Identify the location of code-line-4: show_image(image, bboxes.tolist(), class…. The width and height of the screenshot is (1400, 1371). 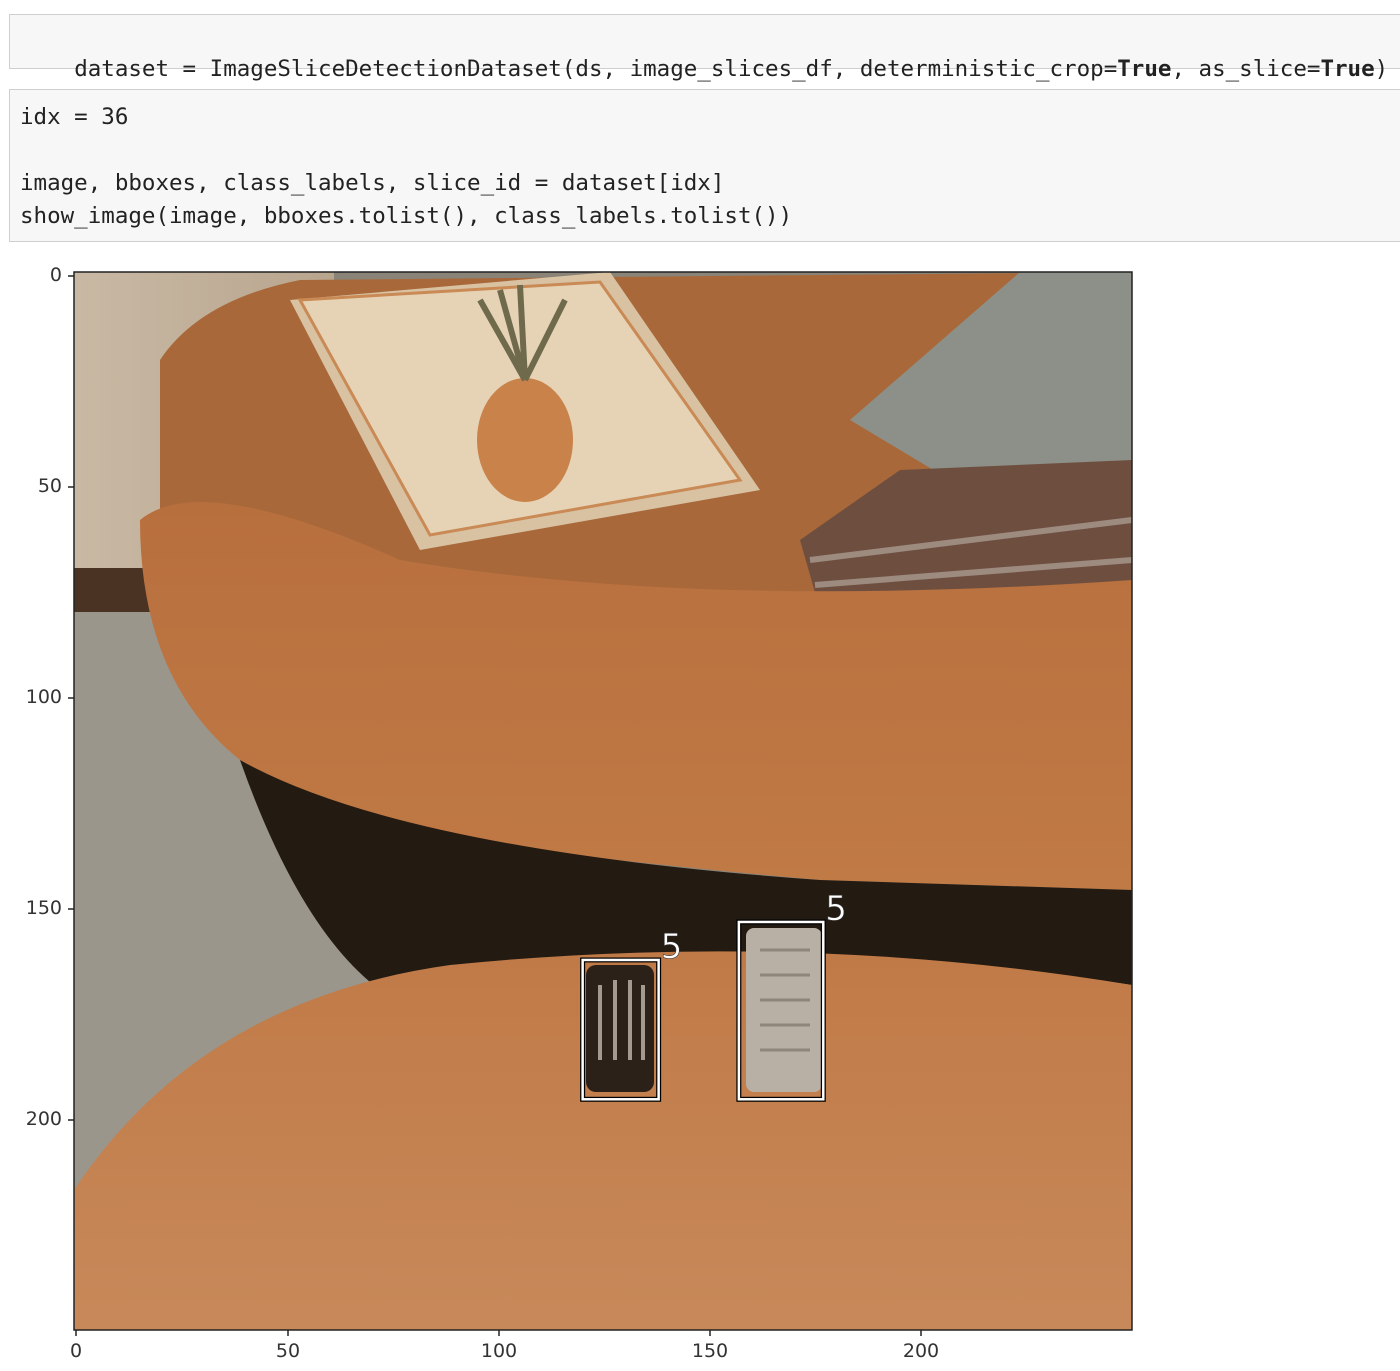
(406, 216).